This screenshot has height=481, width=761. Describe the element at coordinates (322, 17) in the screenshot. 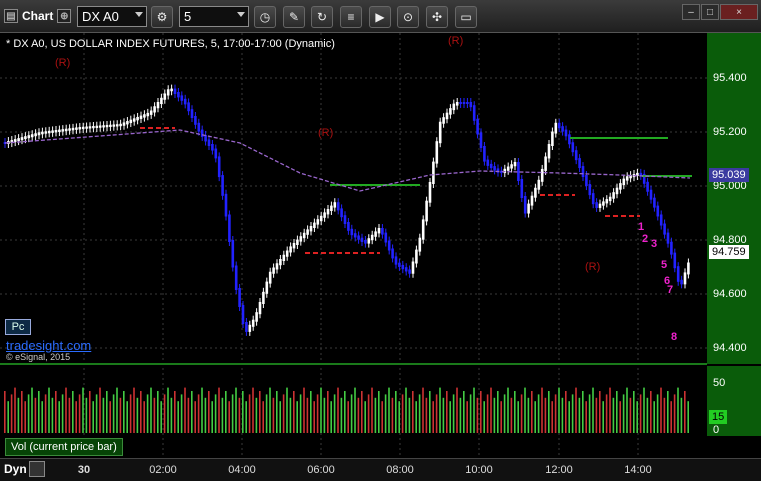

I see `refresh-icon: ↻` at that location.